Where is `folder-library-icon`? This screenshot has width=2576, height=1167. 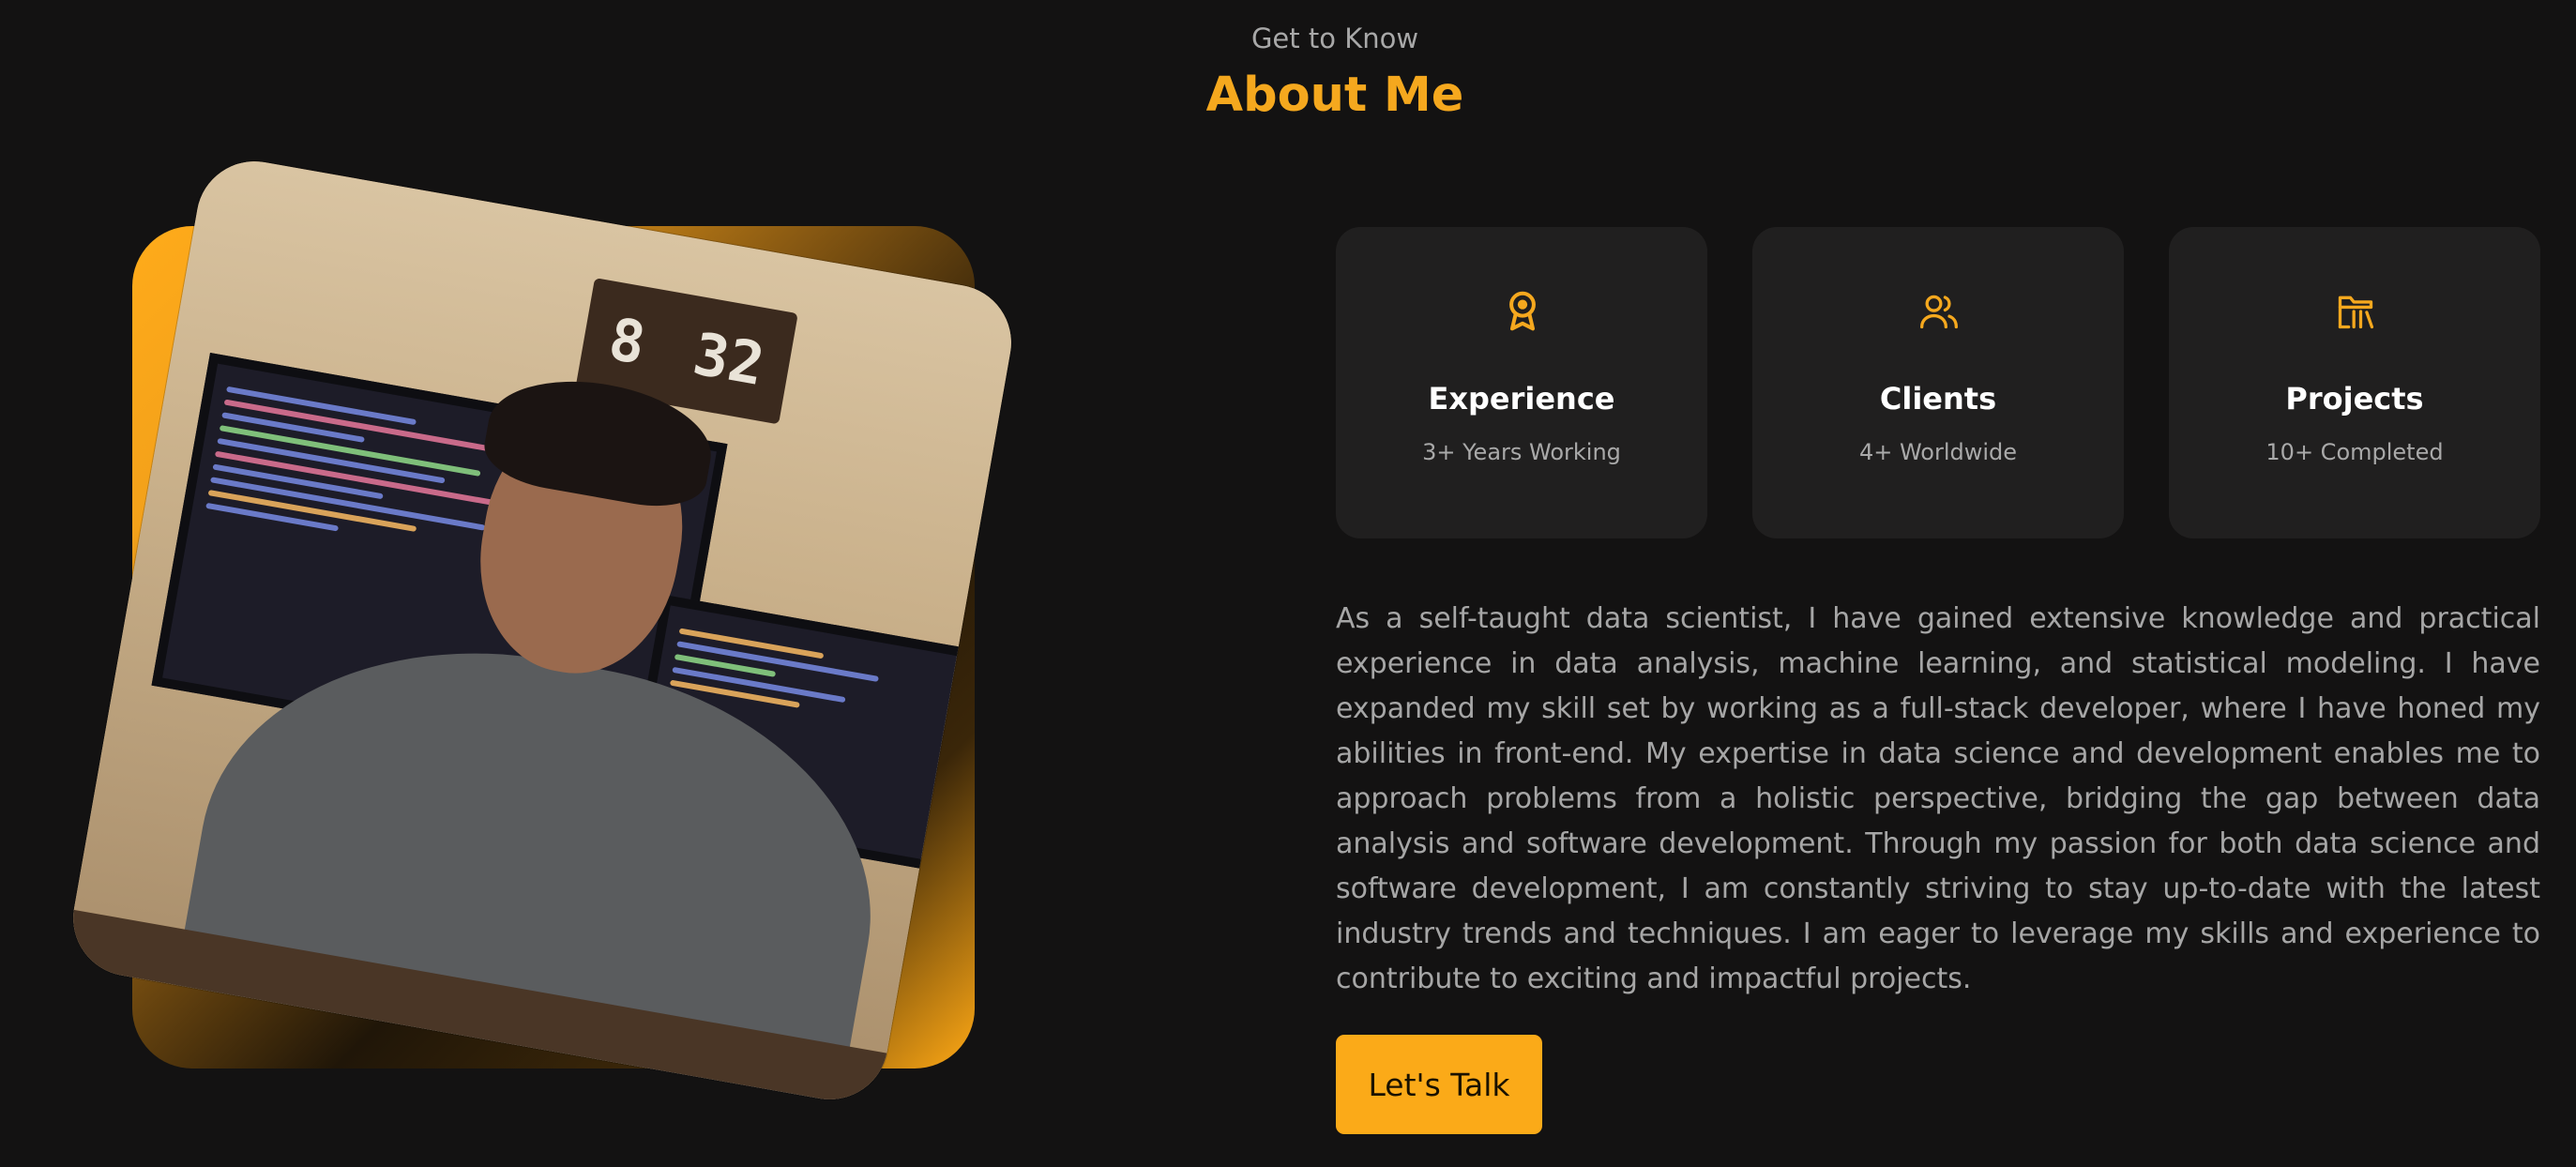 folder-library-icon is located at coordinates (2356, 312).